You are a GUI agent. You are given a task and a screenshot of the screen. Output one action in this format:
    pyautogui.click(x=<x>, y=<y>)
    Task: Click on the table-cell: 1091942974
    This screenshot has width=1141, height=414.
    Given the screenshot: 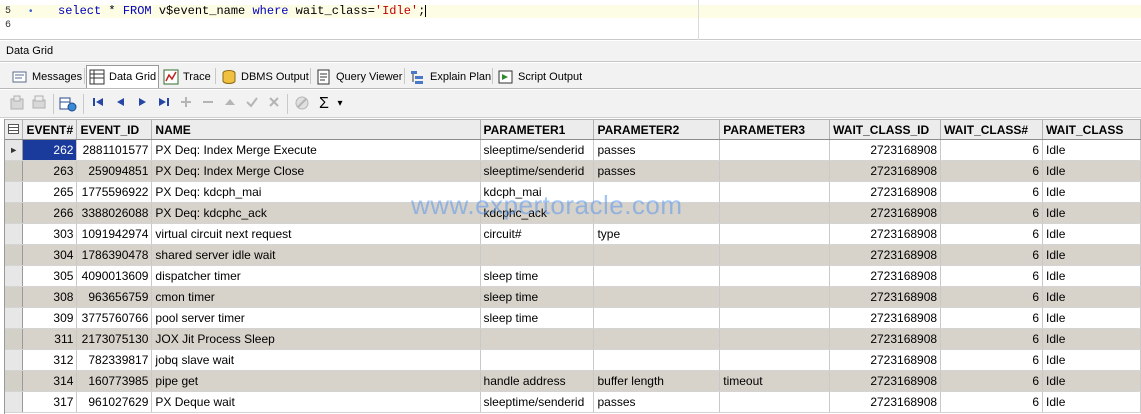 What is the action you would take?
    pyautogui.click(x=114, y=234)
    